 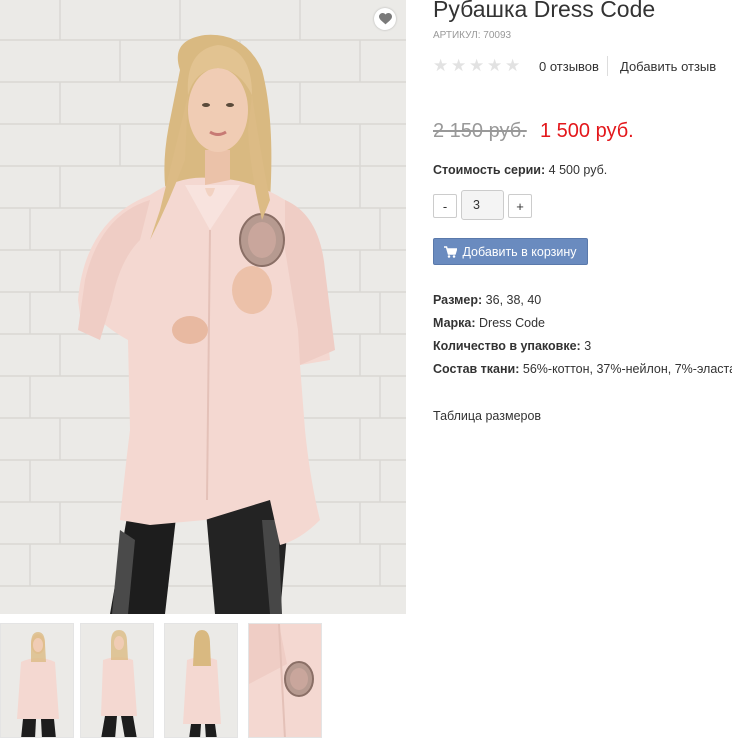 I want to click on quantity-decrease-button: -, so click(x=445, y=206).